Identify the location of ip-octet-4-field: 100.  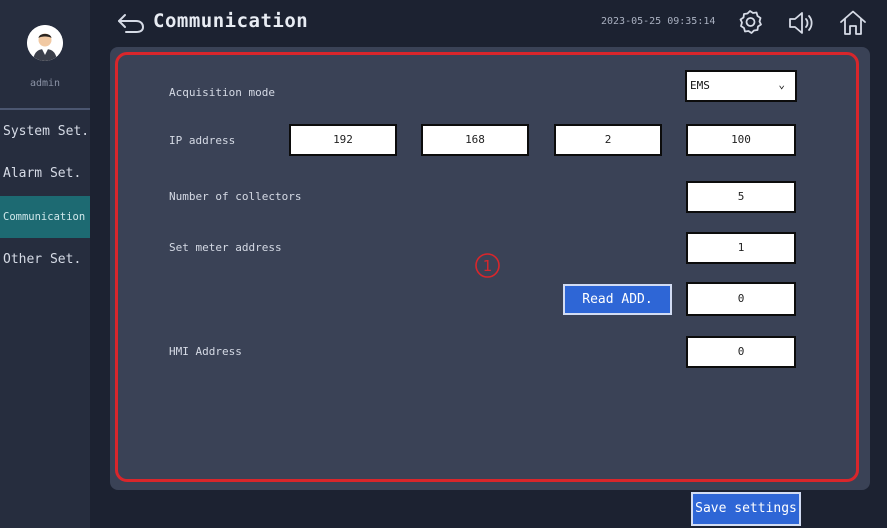
(741, 140).